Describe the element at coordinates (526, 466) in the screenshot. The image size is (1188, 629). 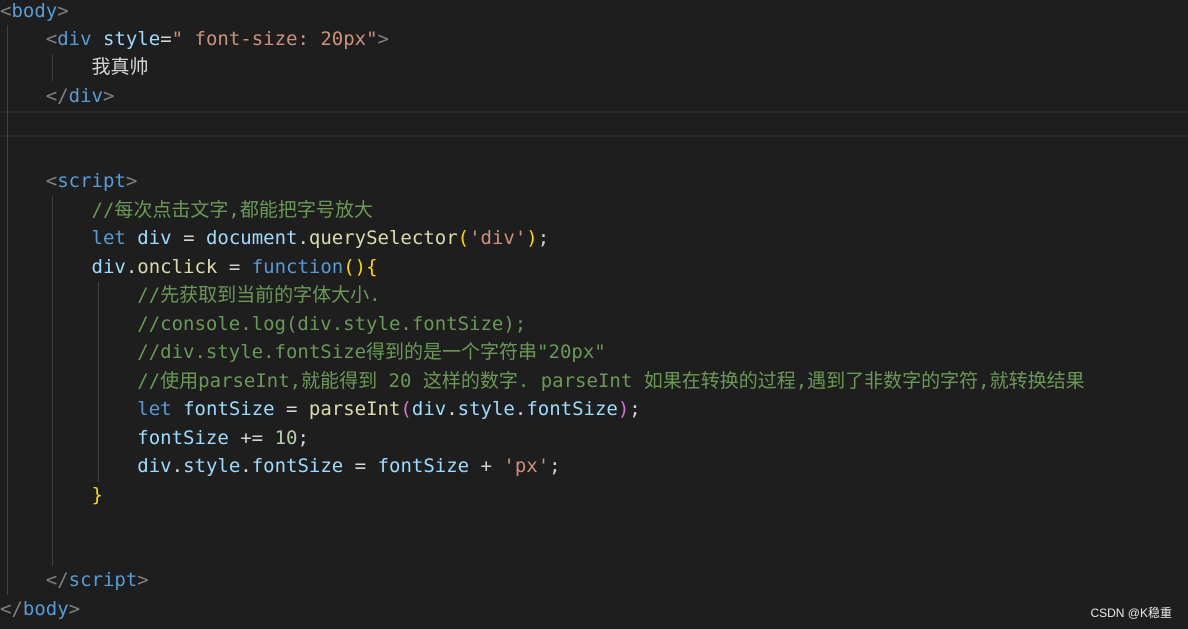
I see `string-literal: 'px'` at that location.